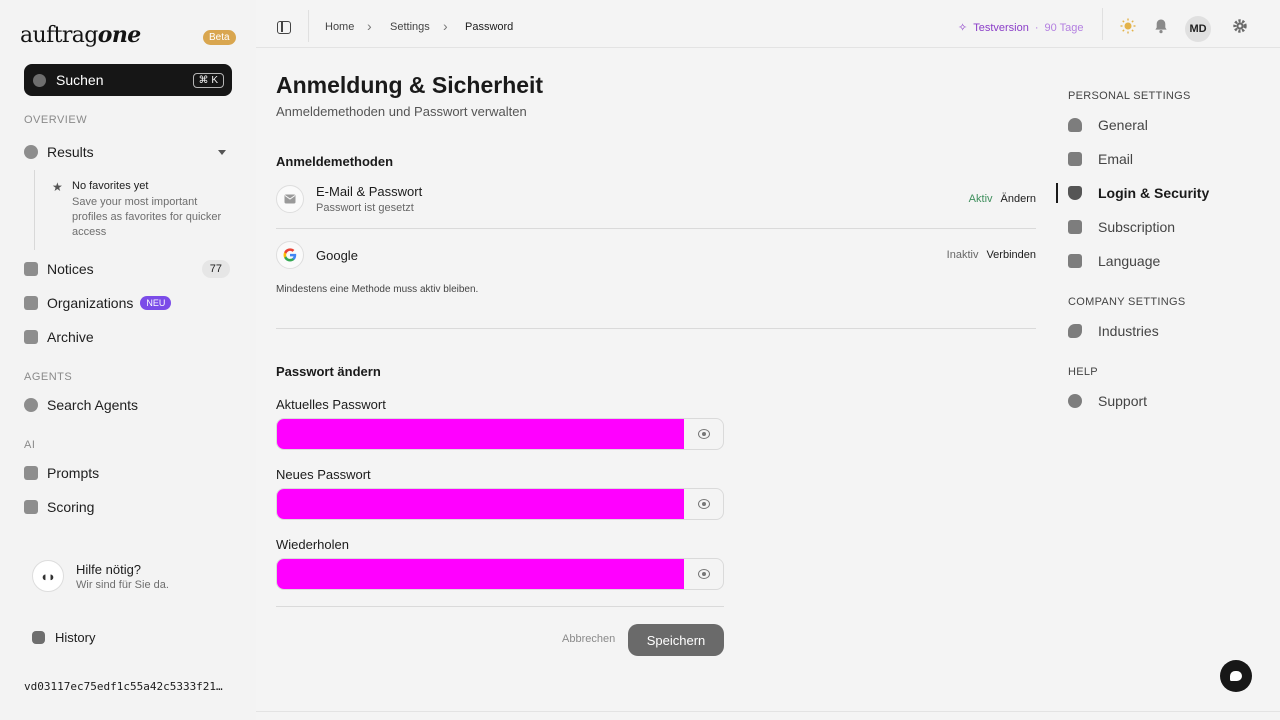 Image resolution: width=1280 pixels, height=720 pixels. What do you see at coordinates (128, 405) in the screenshot?
I see `sidebar-item-search-agents: Search Agents` at bounding box center [128, 405].